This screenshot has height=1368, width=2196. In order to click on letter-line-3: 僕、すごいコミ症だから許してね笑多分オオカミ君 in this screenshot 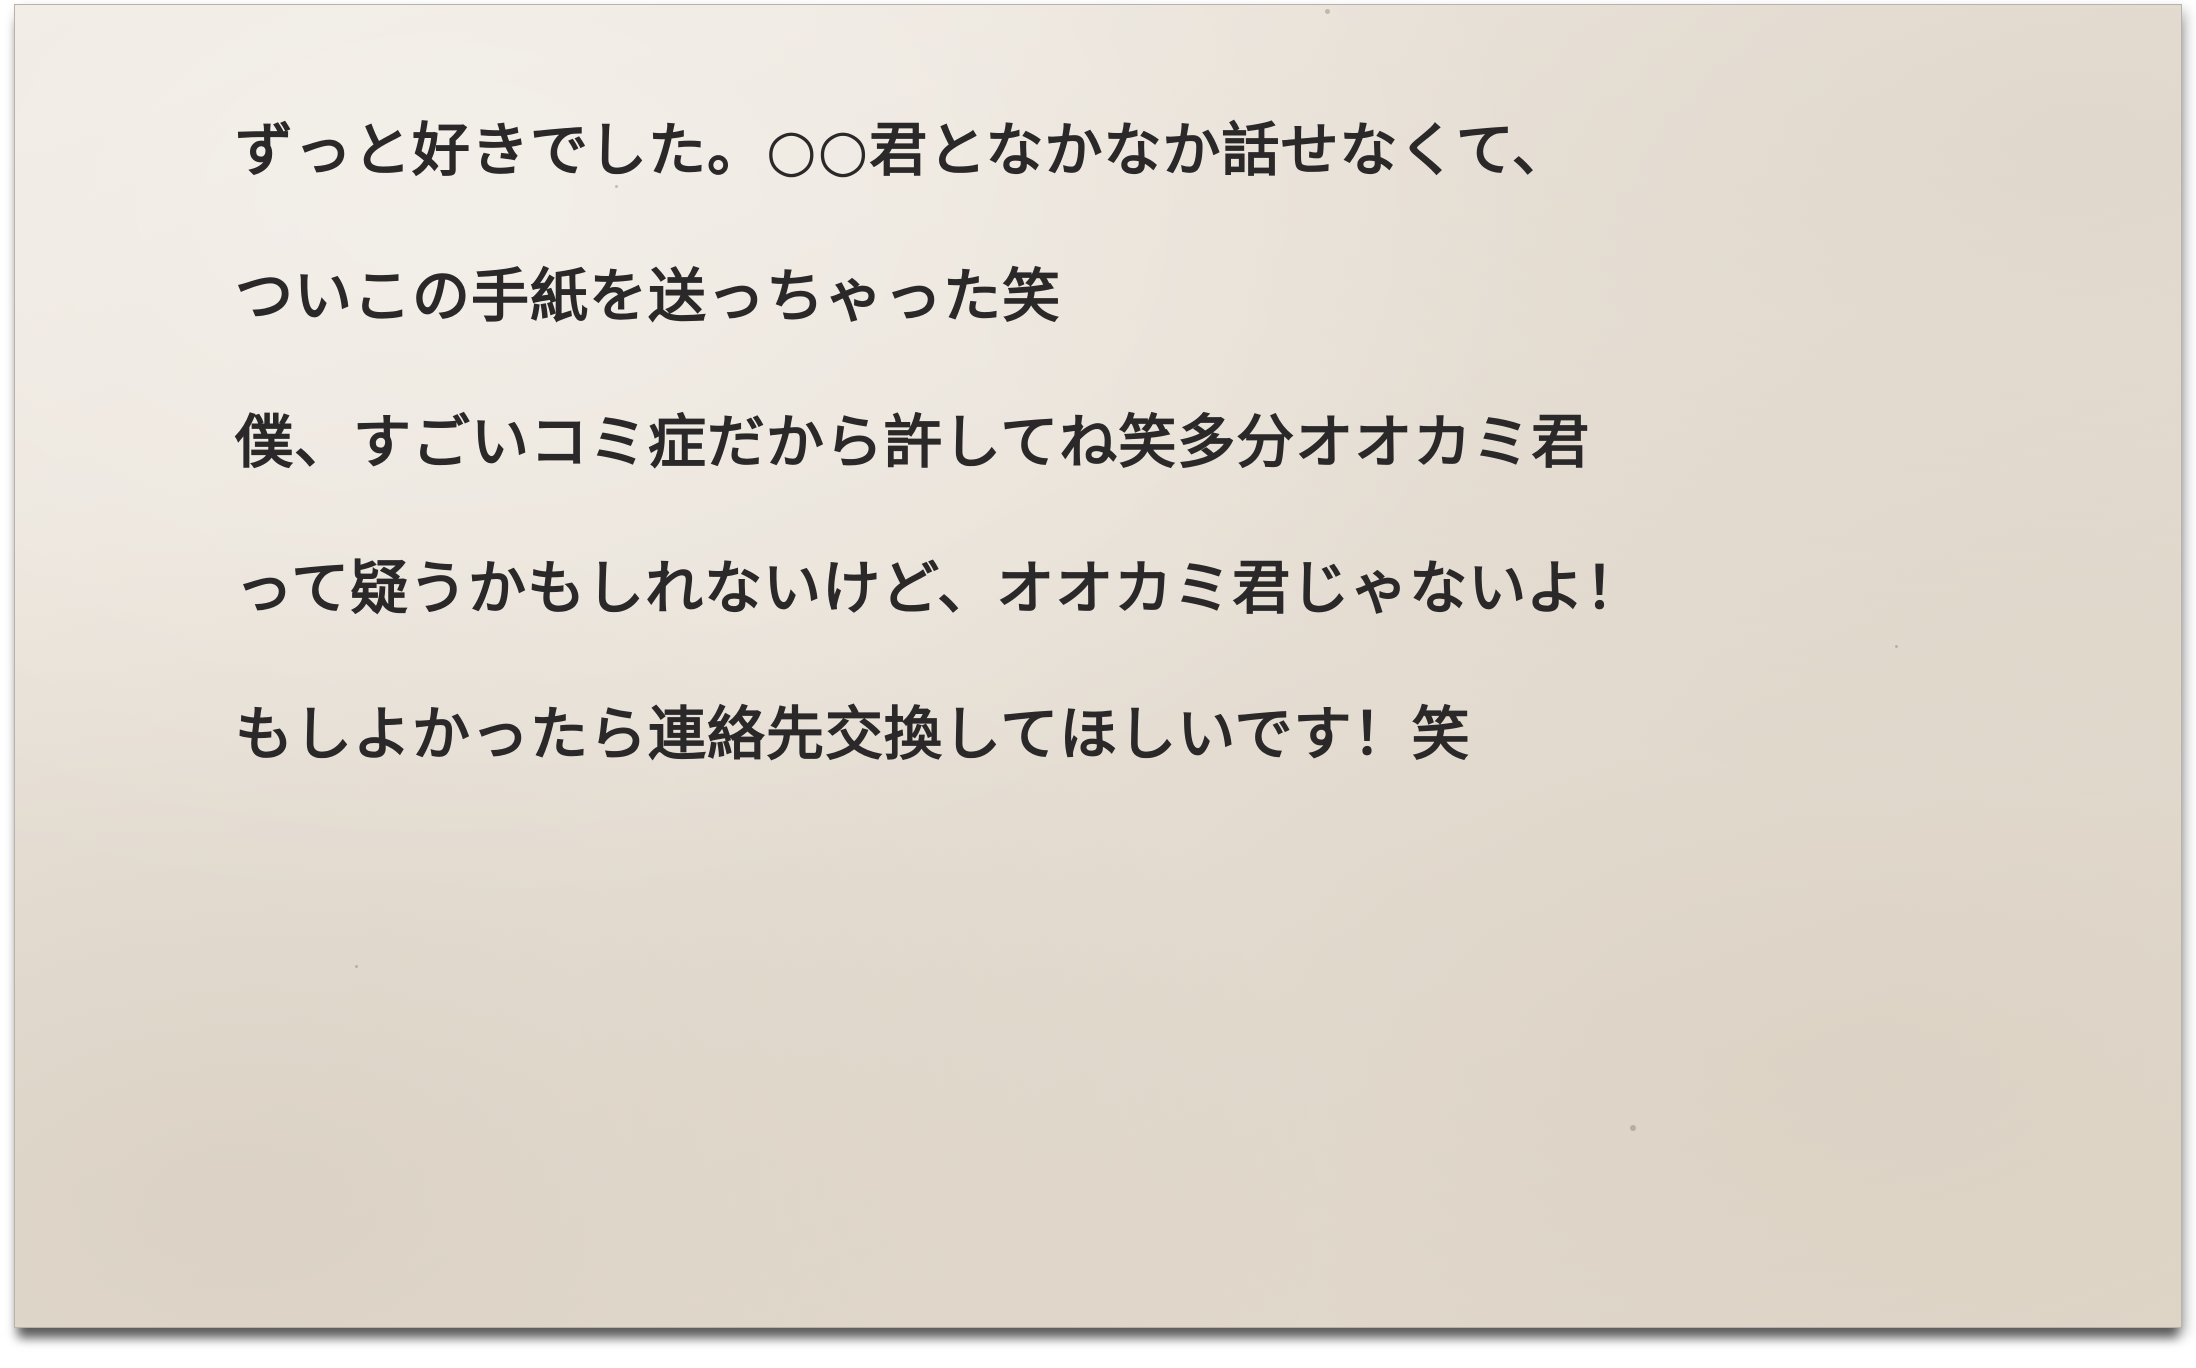, I will do `click(913, 442)`.